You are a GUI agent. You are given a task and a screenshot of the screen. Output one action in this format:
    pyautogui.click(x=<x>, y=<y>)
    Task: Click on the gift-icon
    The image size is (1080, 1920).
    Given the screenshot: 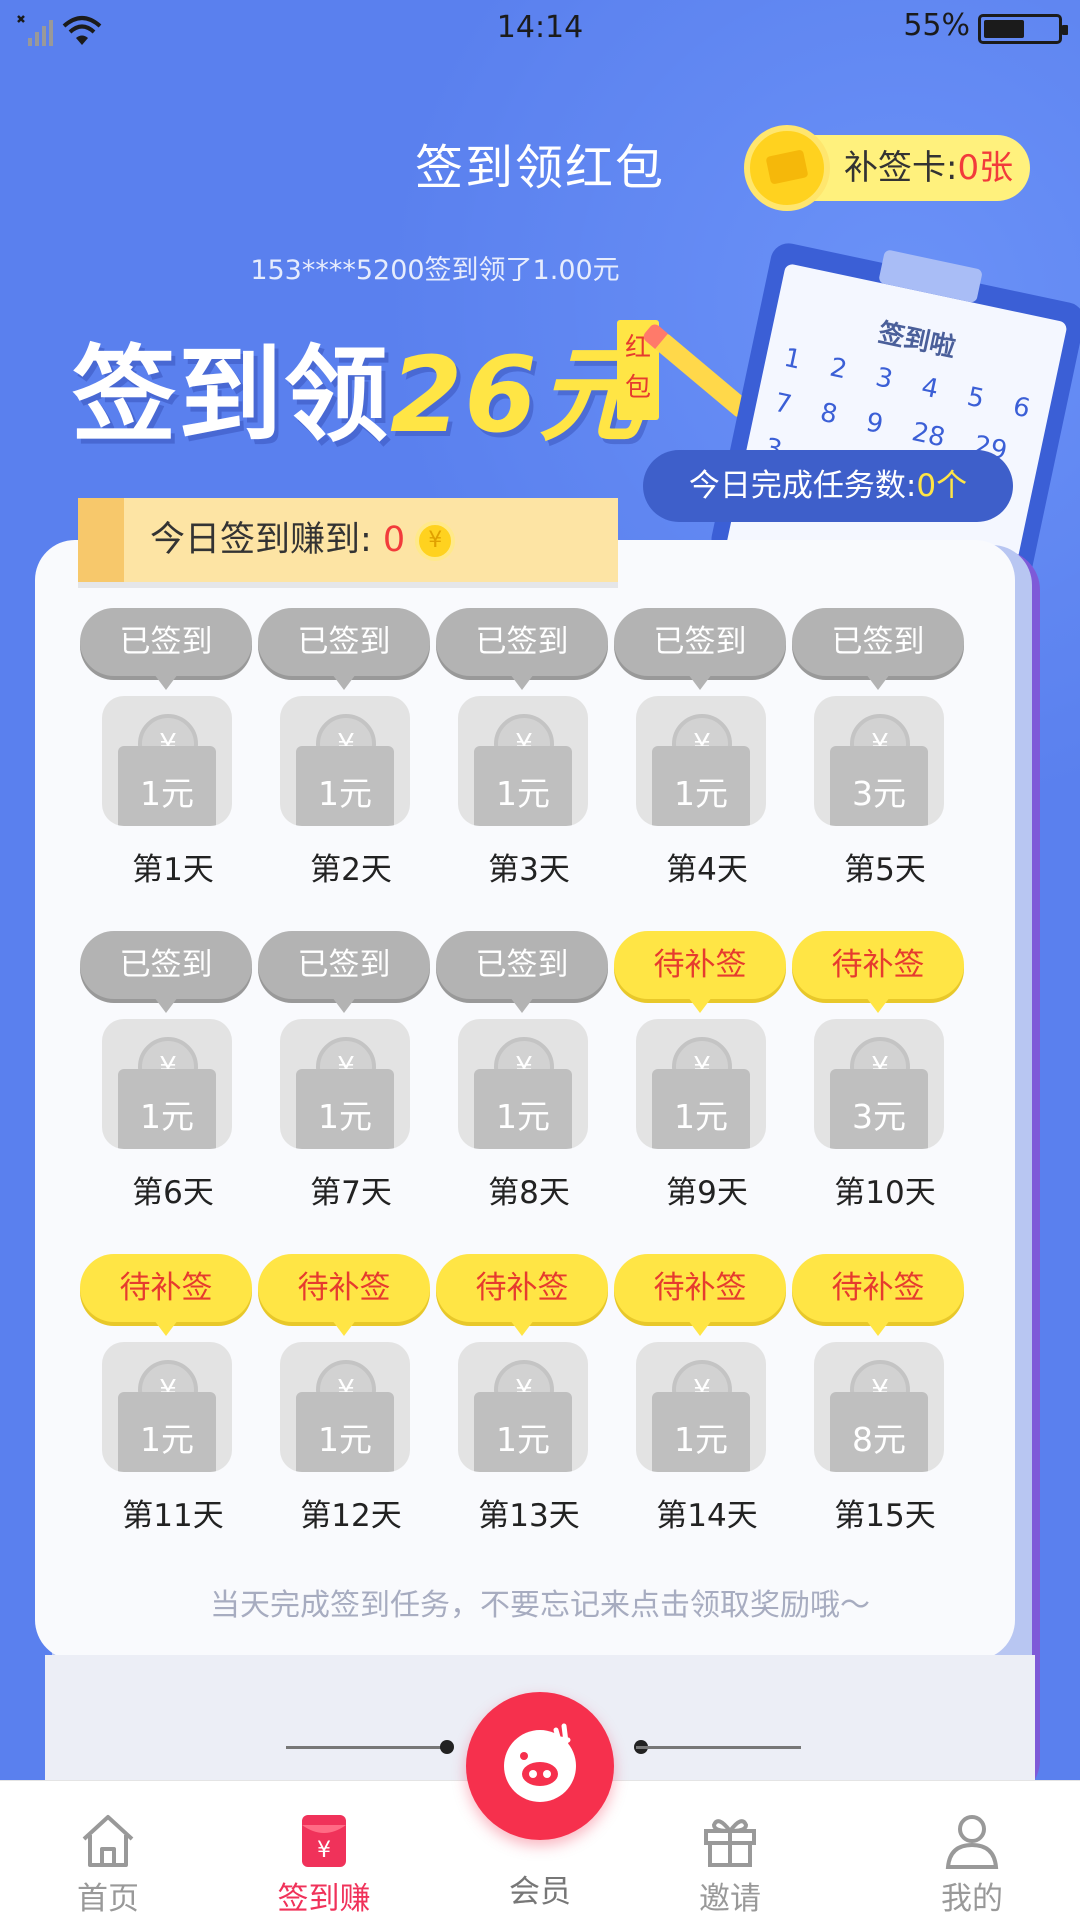 What is the action you would take?
    pyautogui.click(x=730, y=1843)
    